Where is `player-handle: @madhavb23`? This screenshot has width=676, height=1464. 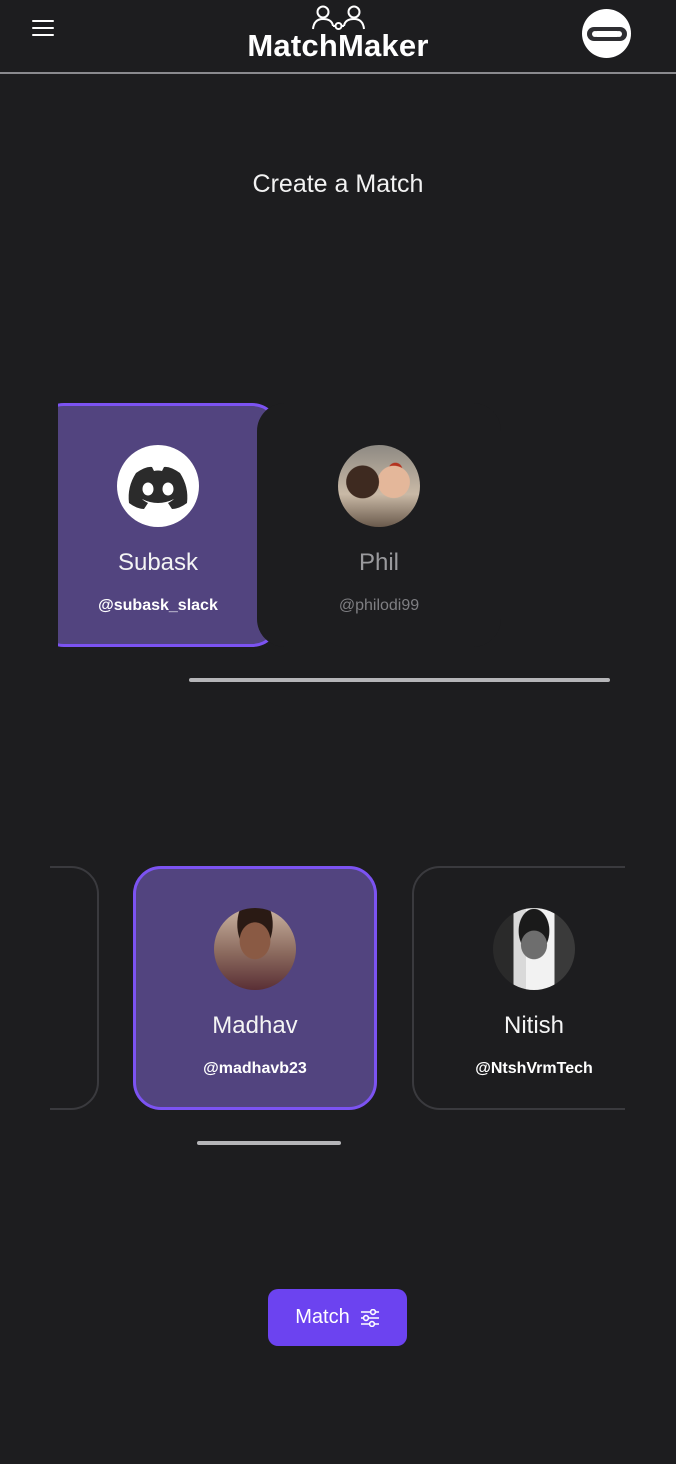
player-handle: @madhavb23 is located at coordinates (255, 1068).